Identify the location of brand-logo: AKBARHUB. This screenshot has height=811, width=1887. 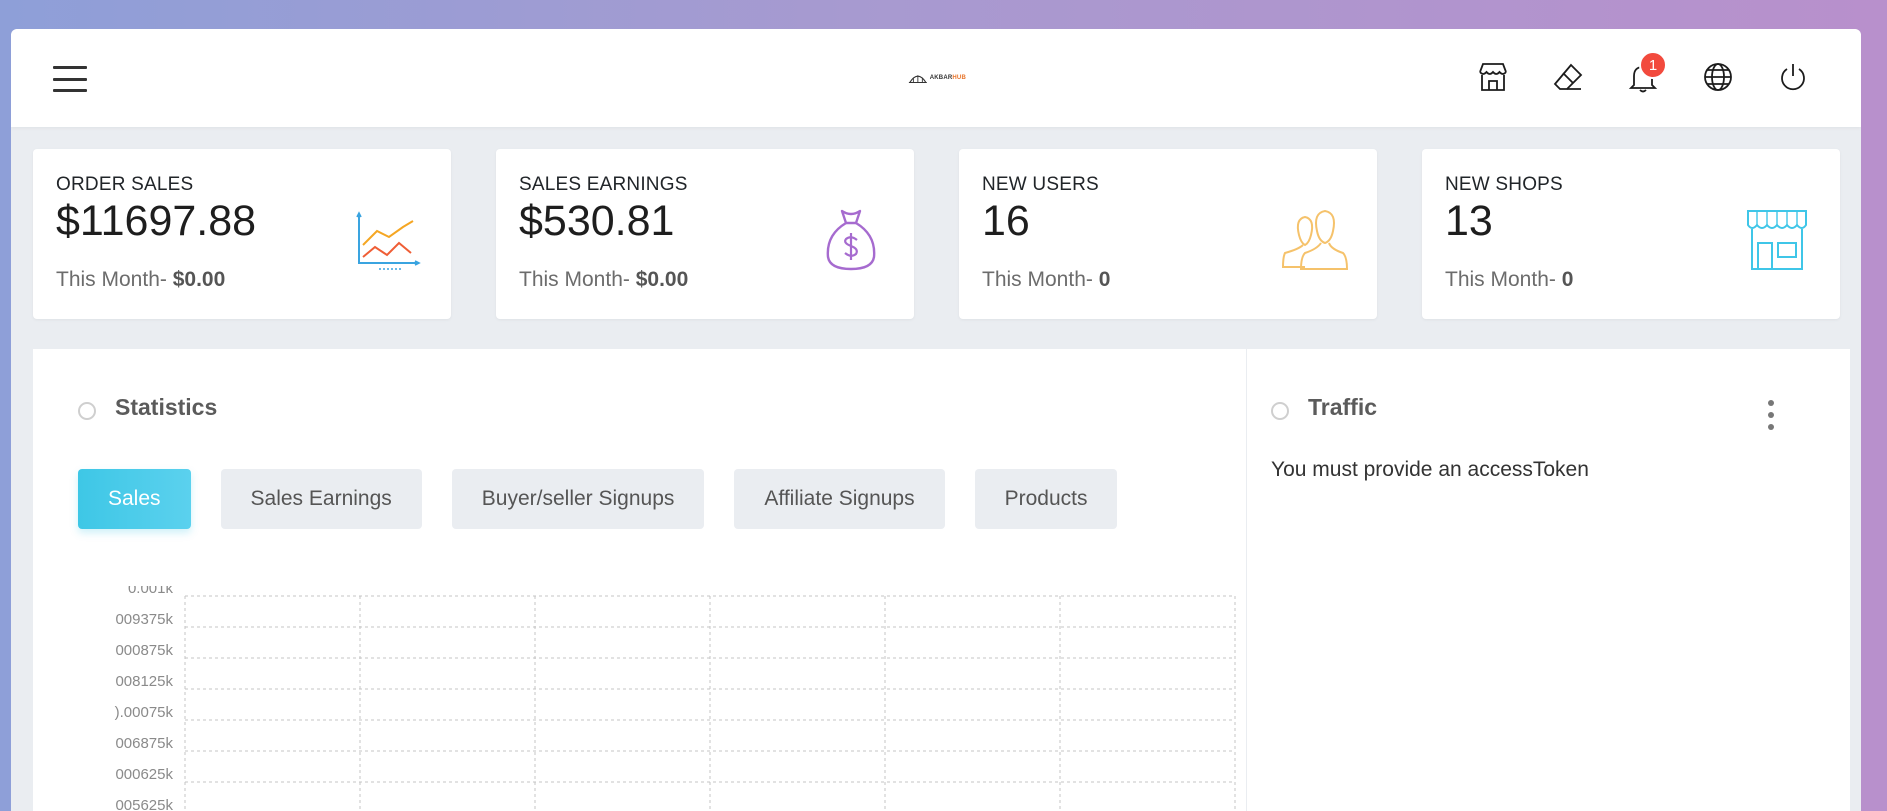
(937, 78).